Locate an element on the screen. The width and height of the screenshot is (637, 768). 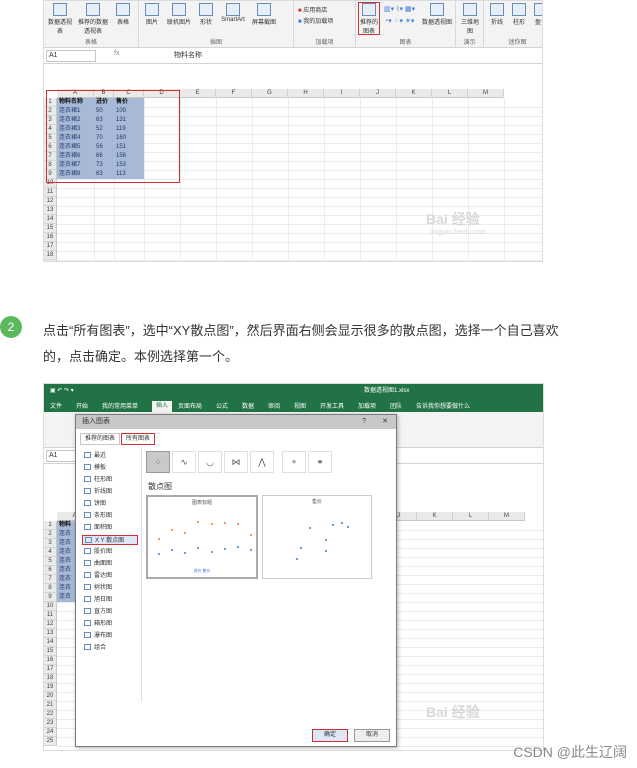
chart-type-icons-row2: ◔▾ ⁘▾ ✶▾ is located at coordinates (399, 21).